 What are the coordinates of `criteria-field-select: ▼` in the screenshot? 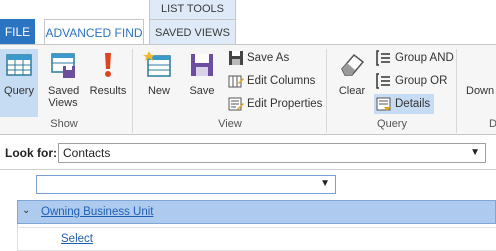 It's located at (186, 184).